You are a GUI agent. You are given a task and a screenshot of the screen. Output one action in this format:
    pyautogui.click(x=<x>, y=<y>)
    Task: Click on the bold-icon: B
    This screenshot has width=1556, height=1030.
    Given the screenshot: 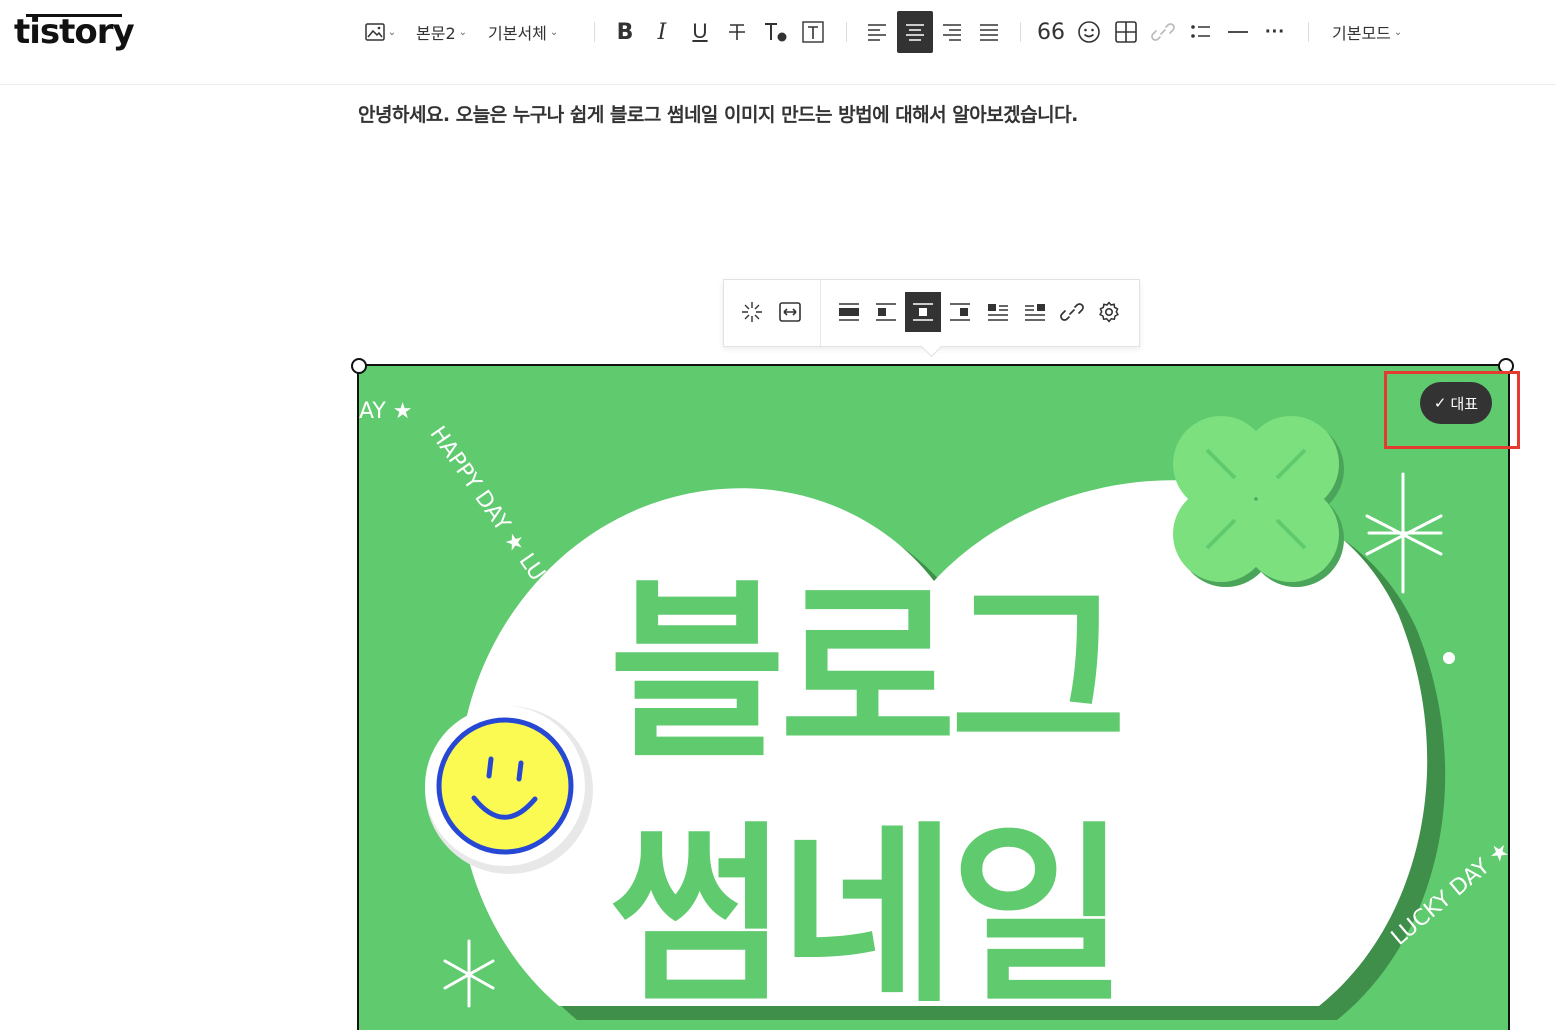 What is the action you would take?
    pyautogui.click(x=625, y=32)
    